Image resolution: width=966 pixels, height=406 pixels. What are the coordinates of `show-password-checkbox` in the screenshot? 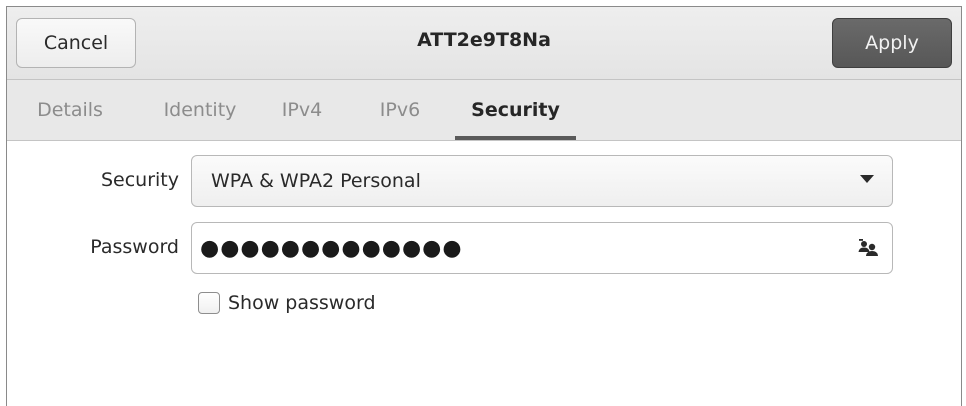 It's located at (209, 303).